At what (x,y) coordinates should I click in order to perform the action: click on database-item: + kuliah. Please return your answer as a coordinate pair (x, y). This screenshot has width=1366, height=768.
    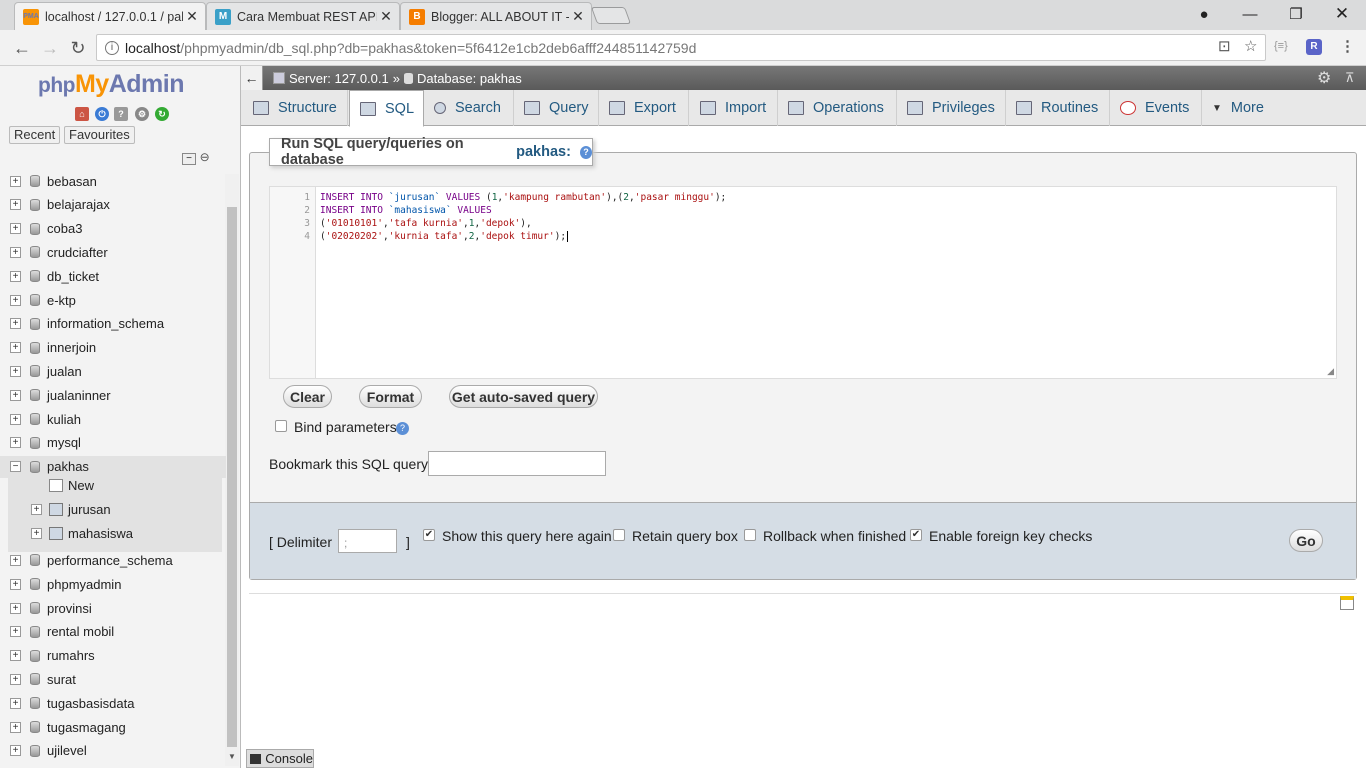
    Looking at the image, I should click on (113, 419).